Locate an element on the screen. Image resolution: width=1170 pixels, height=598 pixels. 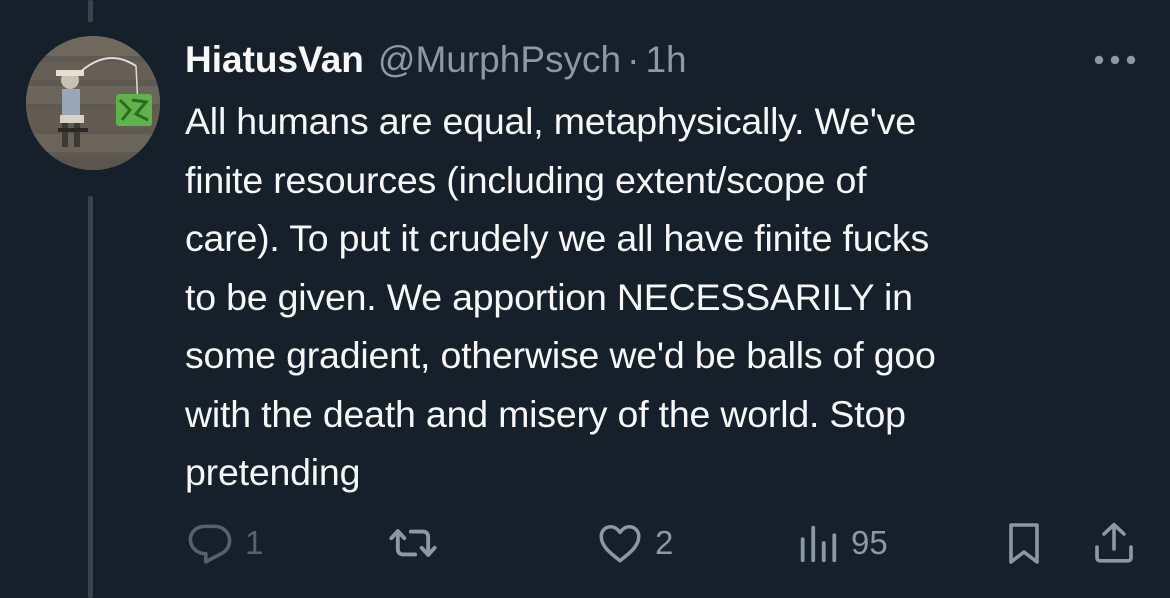
tweet-text-line: to be given. We apportion NECESSARILY in is located at coordinates (549, 296).